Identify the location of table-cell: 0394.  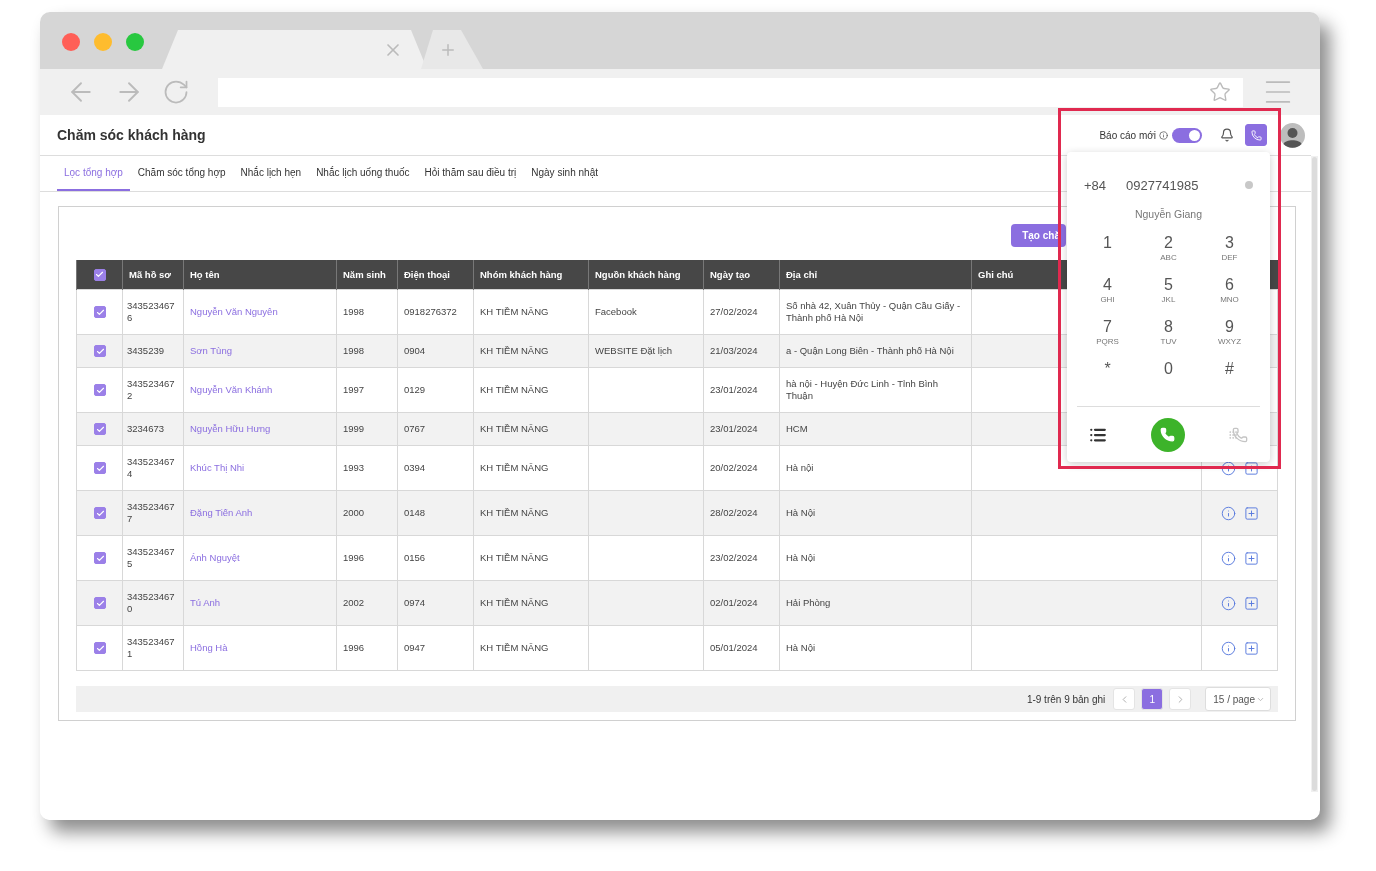
(435, 468).